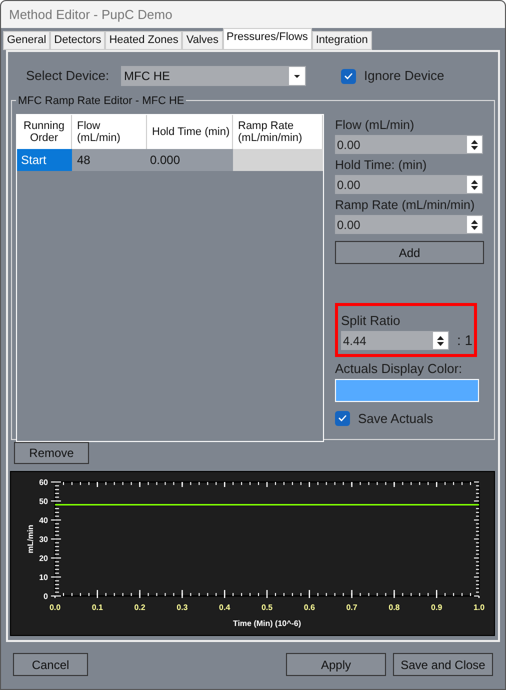 The image size is (506, 690). What do you see at coordinates (479, 607) in the screenshot?
I see `x-tick-label: 1.0` at bounding box center [479, 607].